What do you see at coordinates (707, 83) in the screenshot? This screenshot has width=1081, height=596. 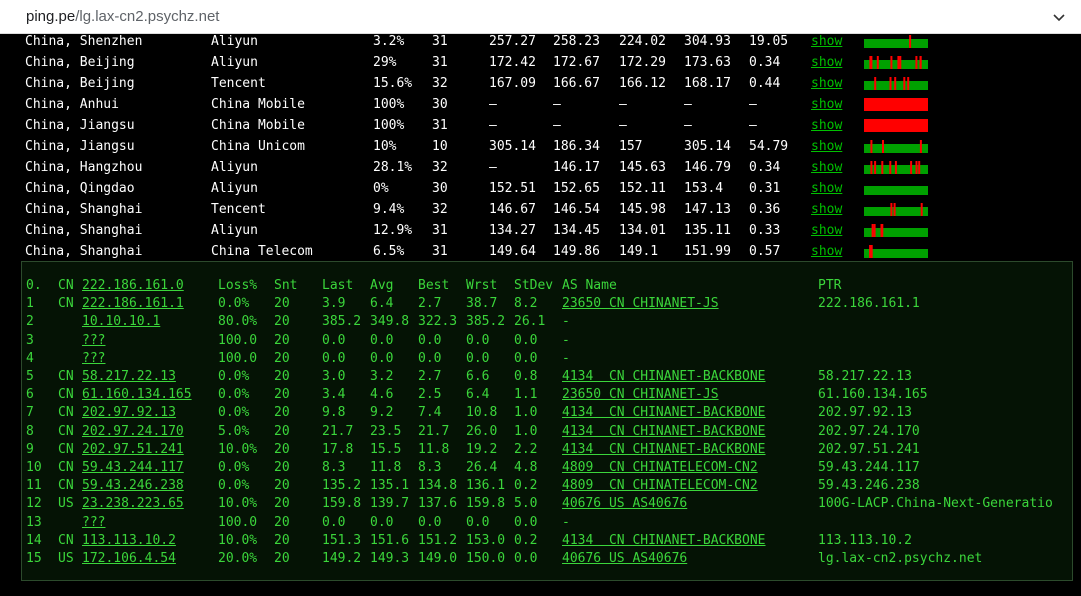 I see `node-worst: 168.17` at bounding box center [707, 83].